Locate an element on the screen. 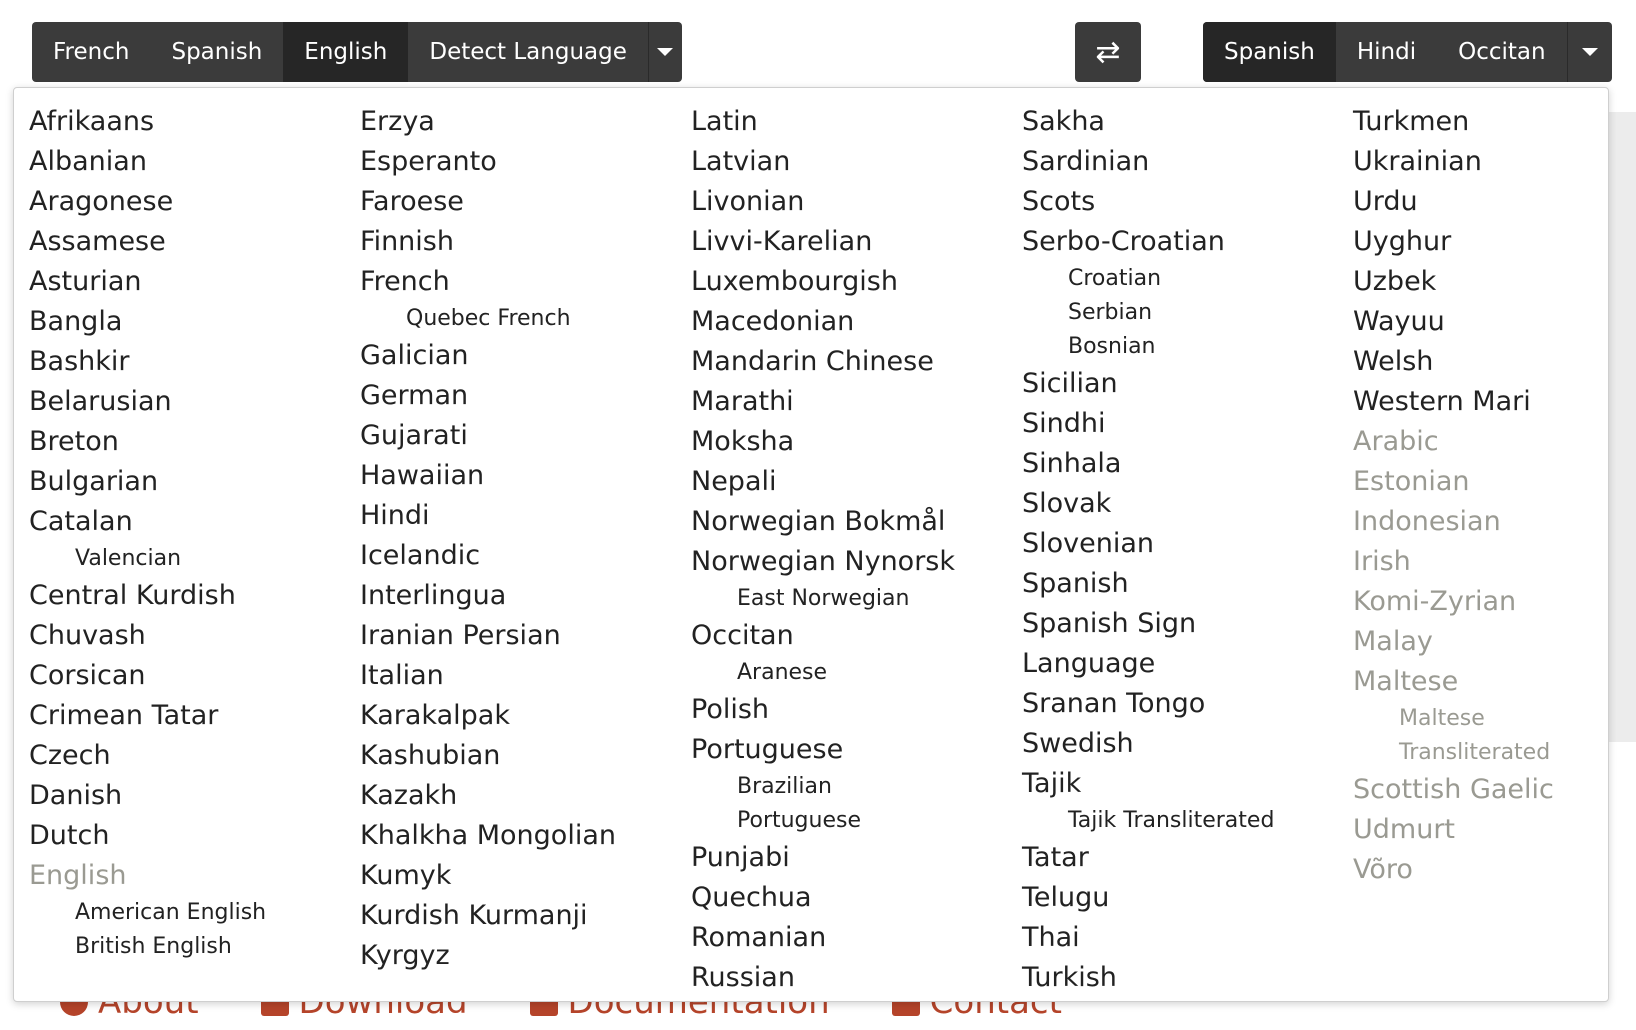 The height and width of the screenshot is (1030, 1636). language-option-occitan: Occitan is located at coordinates (823, 636).